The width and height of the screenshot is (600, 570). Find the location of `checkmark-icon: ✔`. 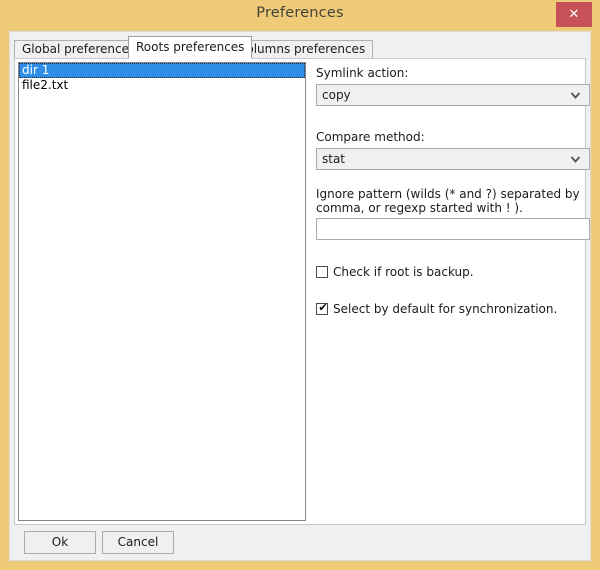

checkmark-icon: ✔ is located at coordinates (323, 307).